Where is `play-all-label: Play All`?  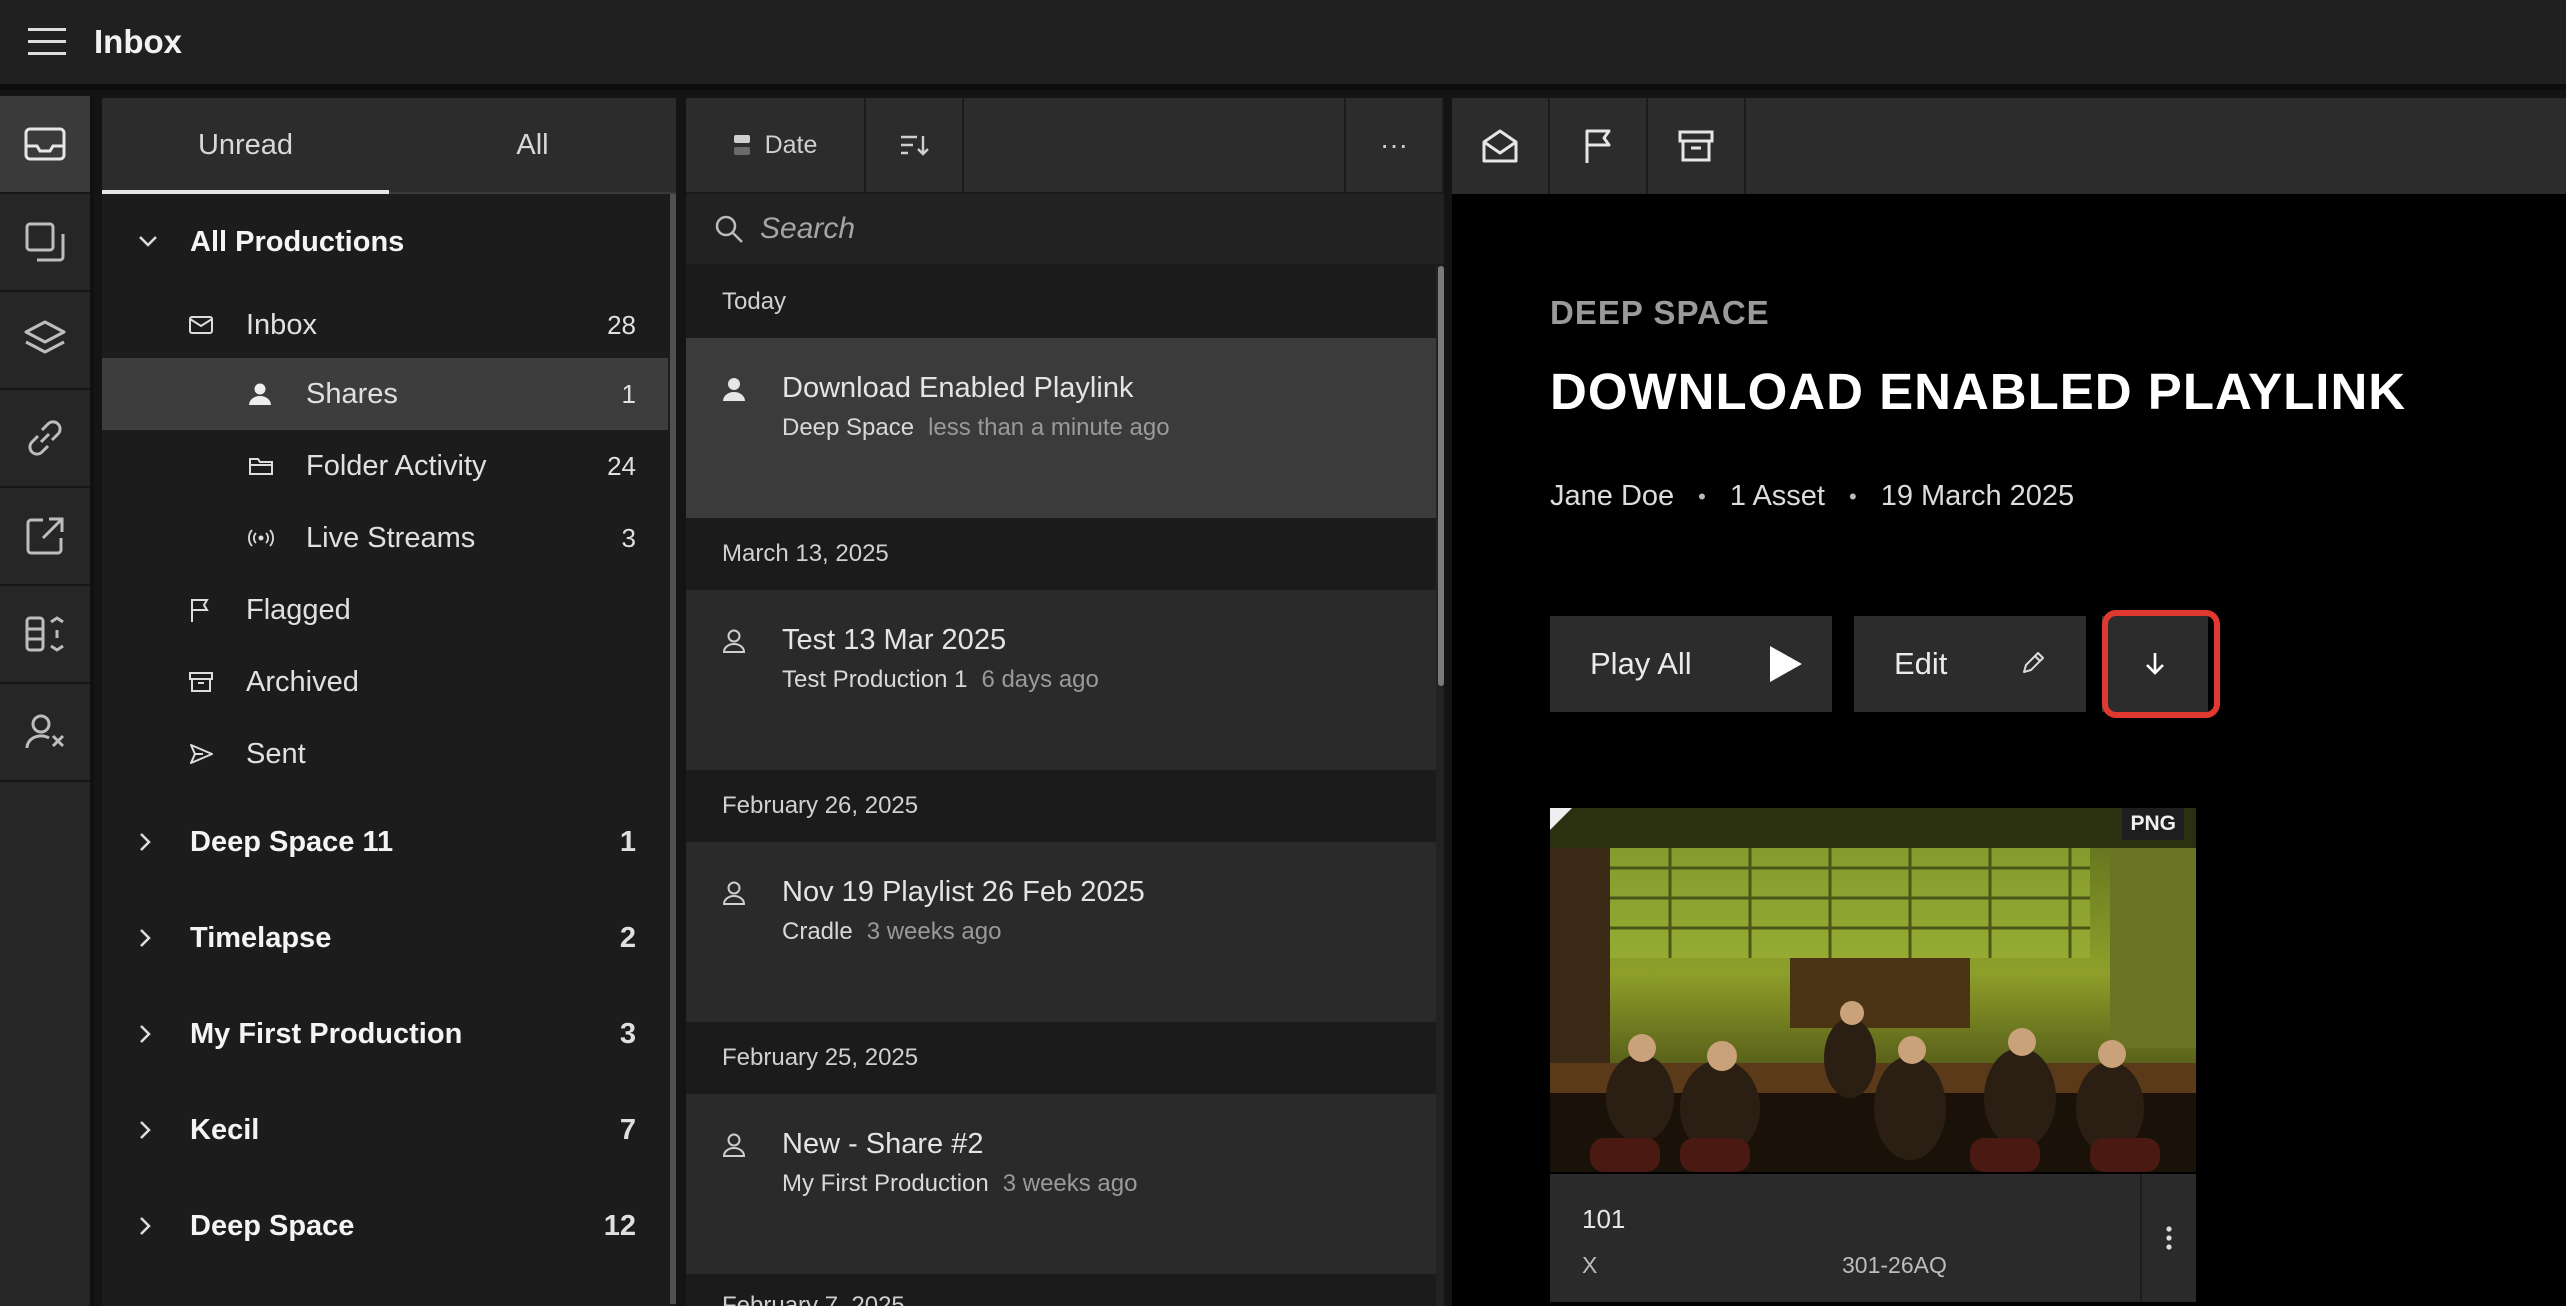
play-all-label: Play All is located at coordinates (1641, 663).